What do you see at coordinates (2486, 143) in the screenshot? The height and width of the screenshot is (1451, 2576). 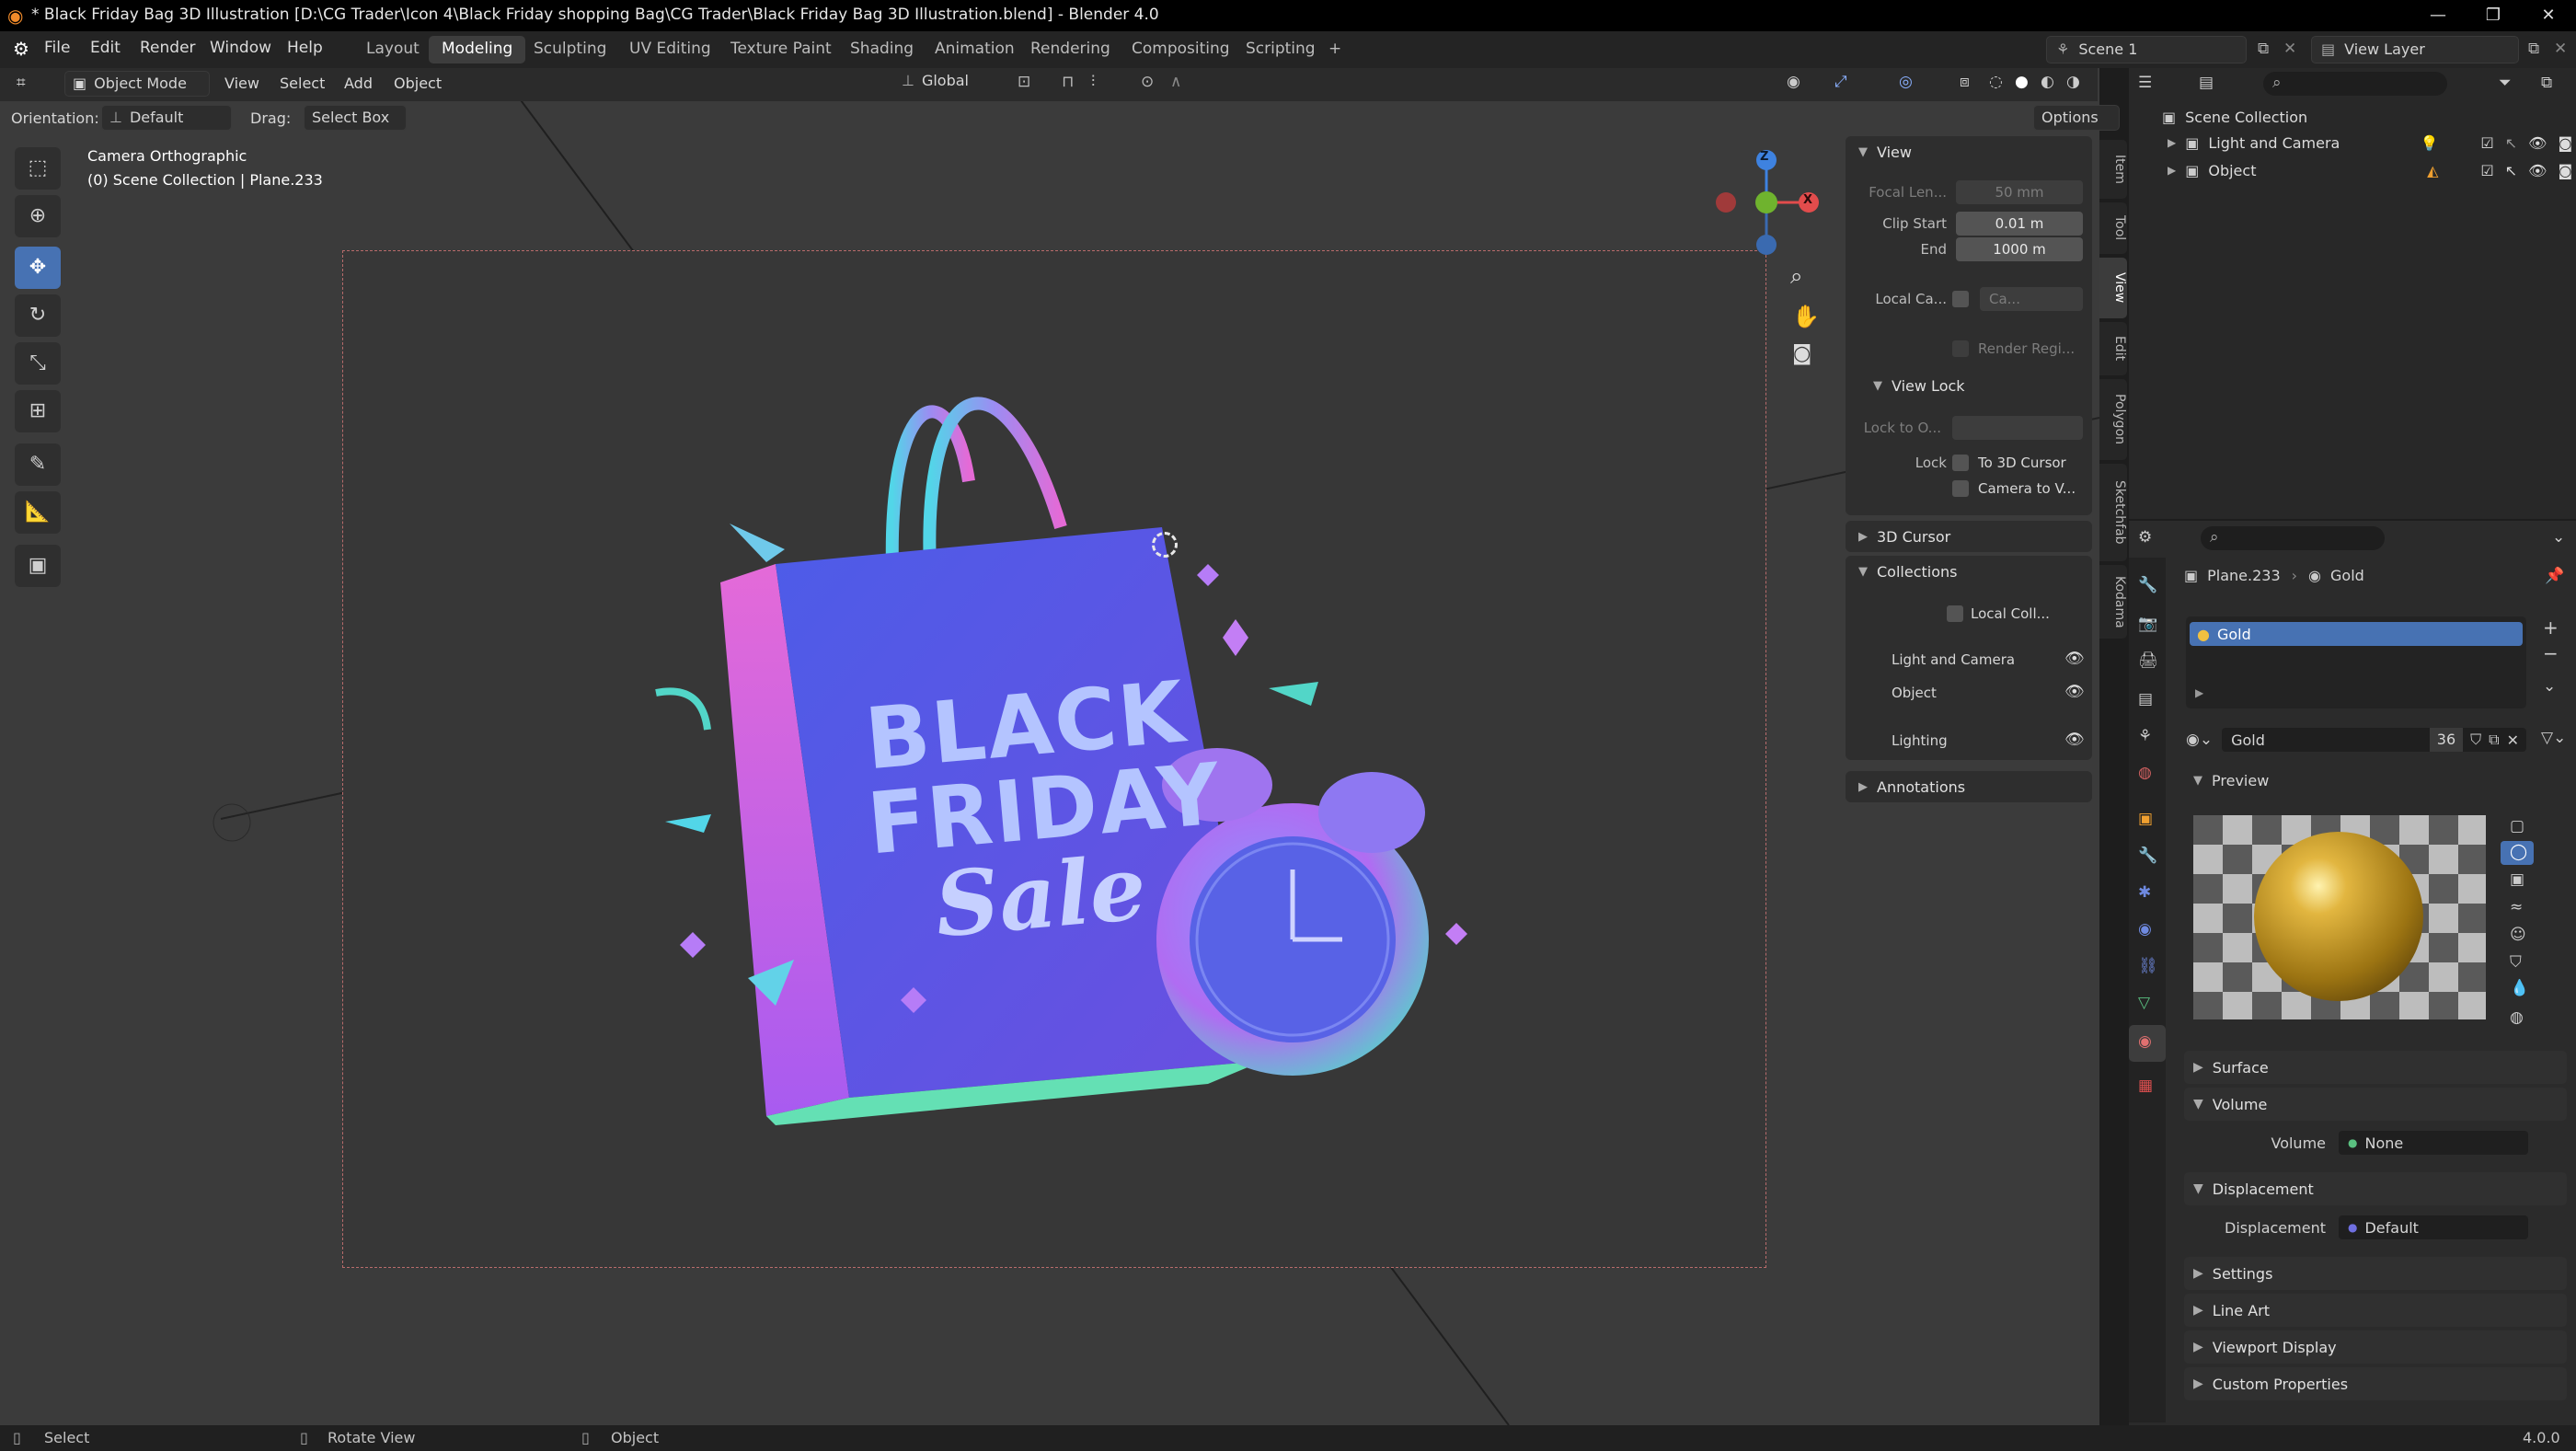 I see `exclude-checkbox-icon: ☑` at bounding box center [2486, 143].